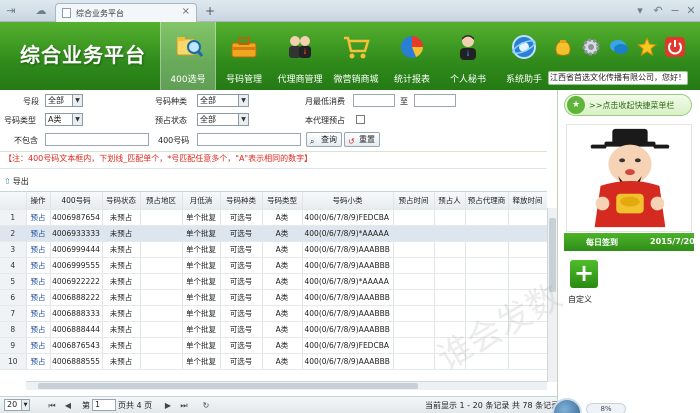 This screenshot has width=700, height=413. I want to click on collapse-quick-menu-button: ★ >>点击收起快捷菜单栏, so click(628, 105).